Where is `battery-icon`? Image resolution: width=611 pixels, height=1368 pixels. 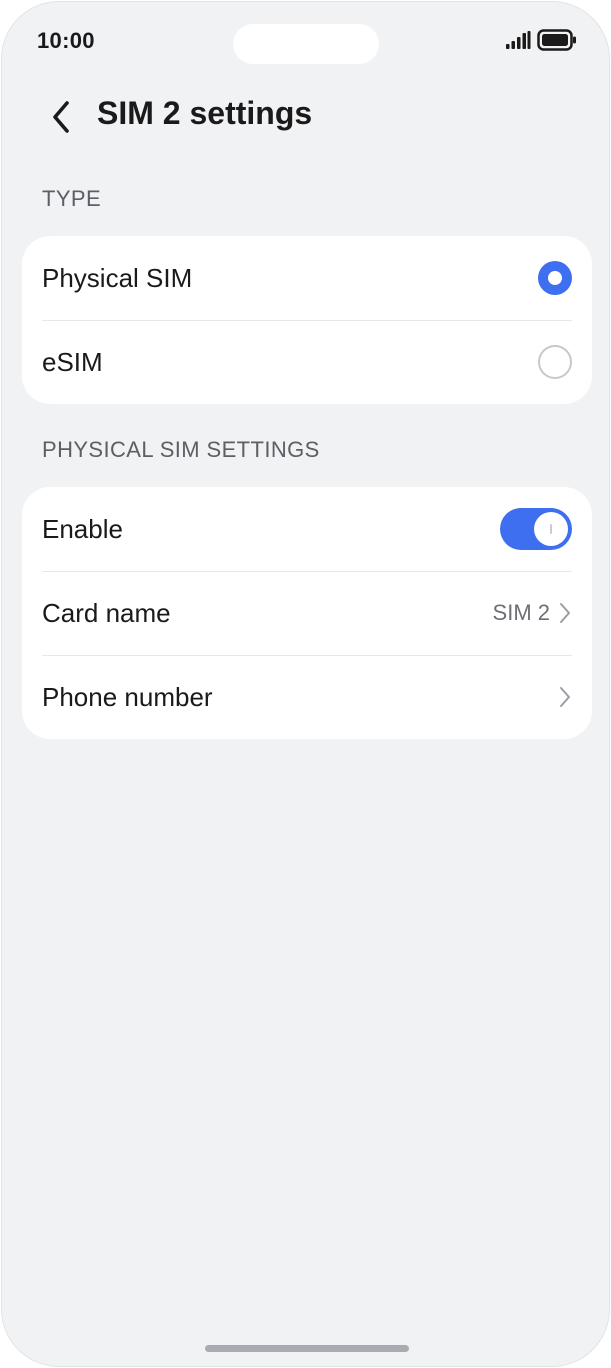
battery-icon is located at coordinates (556, 40).